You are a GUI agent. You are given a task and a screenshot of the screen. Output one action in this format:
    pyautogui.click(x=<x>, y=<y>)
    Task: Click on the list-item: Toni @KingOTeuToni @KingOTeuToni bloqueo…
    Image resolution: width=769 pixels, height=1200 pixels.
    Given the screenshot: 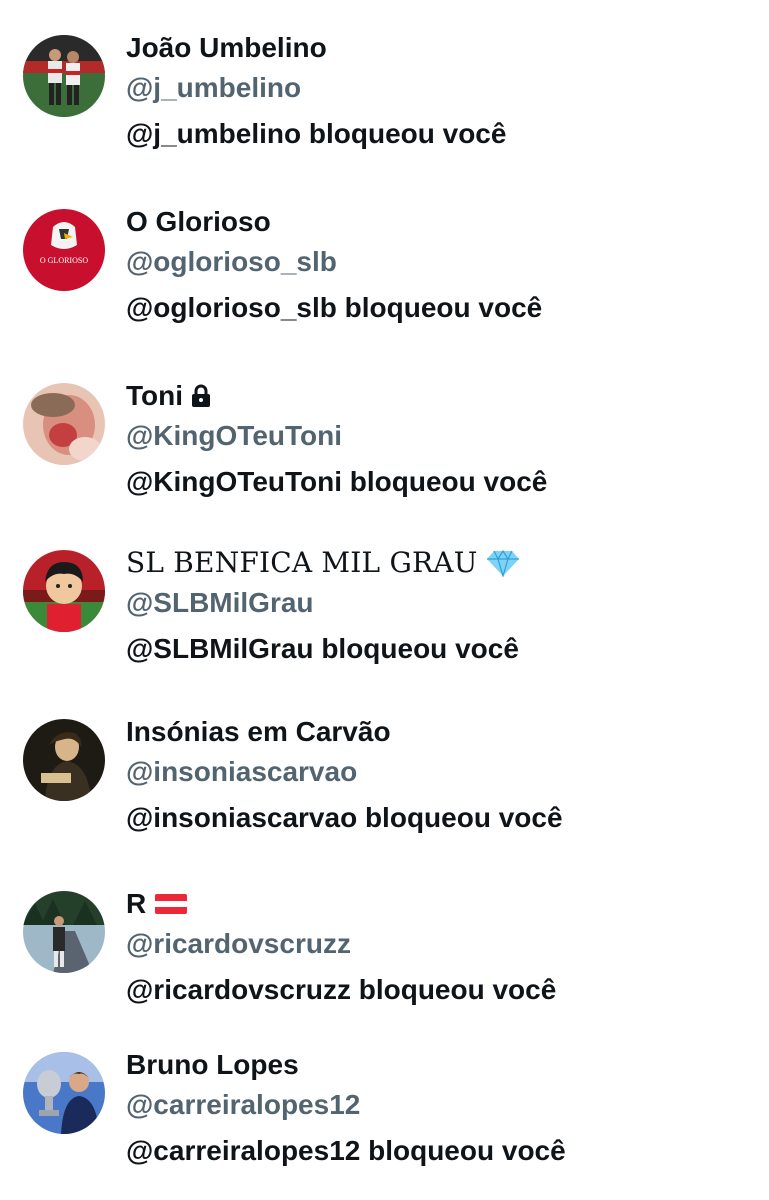 What is the action you would take?
    pyautogui.click(x=384, y=428)
    